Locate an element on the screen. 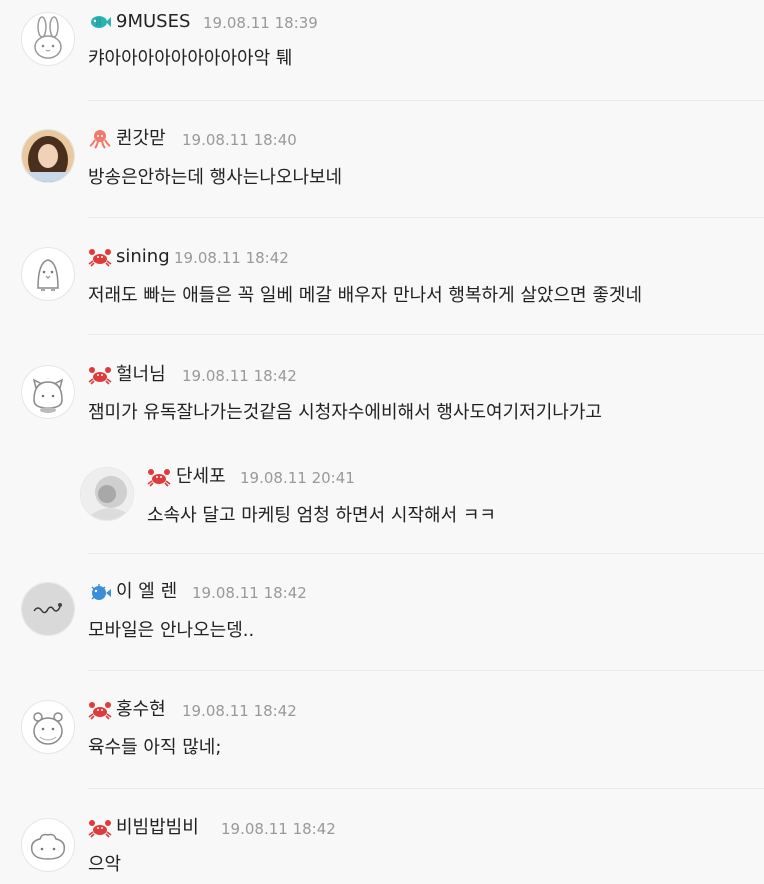 This screenshot has width=764, height=884. comment-text: 소속사 달고 마케팅 엄청 하면서 시작해서 ㅋㅋ is located at coordinates (321, 515).